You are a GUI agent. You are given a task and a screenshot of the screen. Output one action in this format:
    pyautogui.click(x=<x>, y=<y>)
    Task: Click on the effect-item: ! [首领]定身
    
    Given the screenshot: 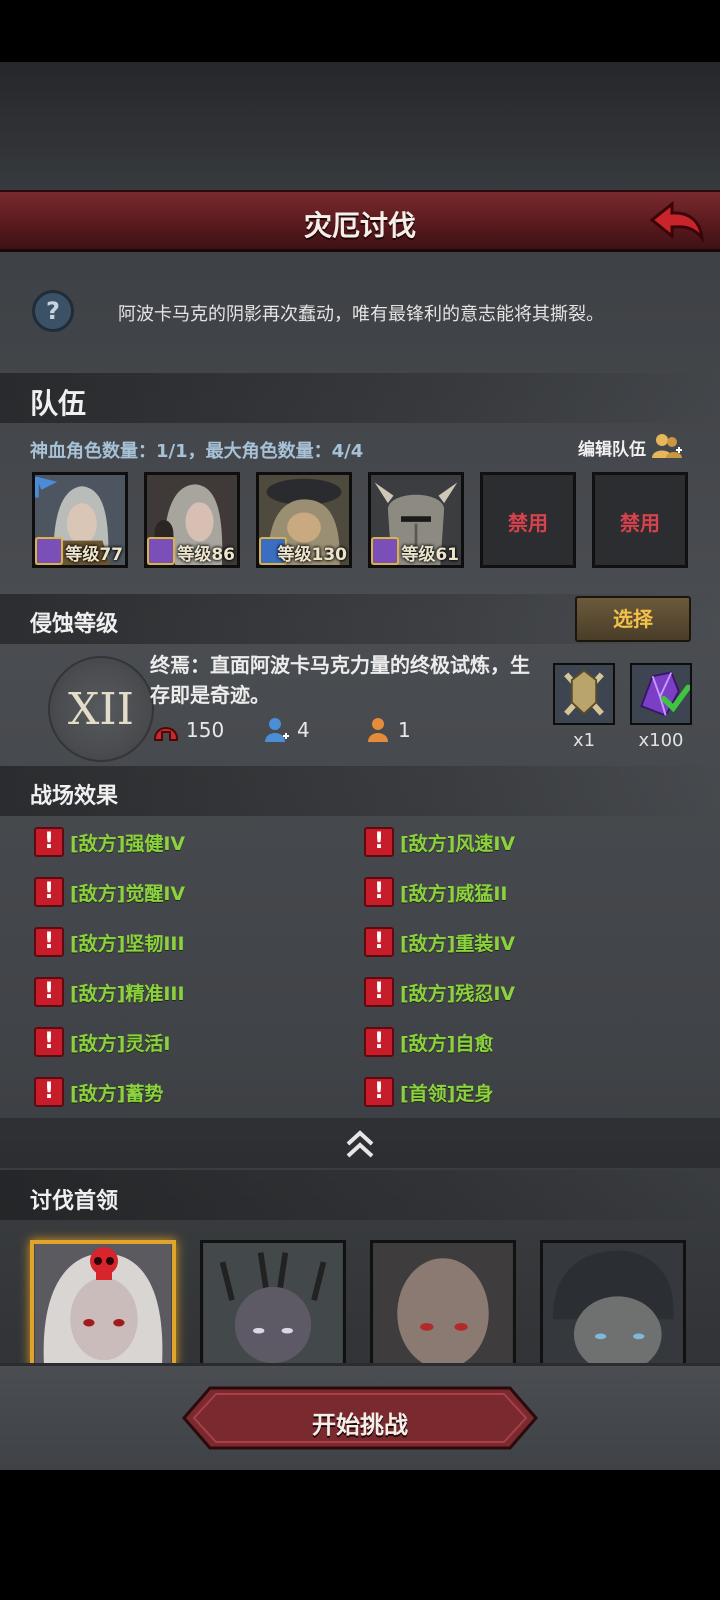 What is the action you would take?
    pyautogui.click(x=428, y=1092)
    